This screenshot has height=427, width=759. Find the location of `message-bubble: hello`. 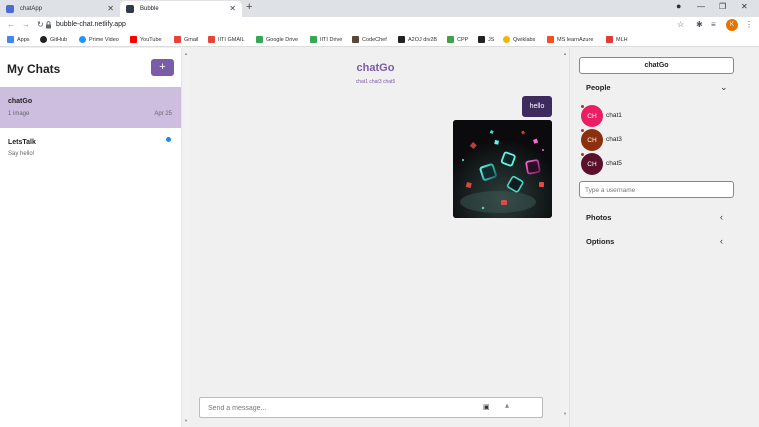

message-bubble: hello is located at coordinates (537, 106).